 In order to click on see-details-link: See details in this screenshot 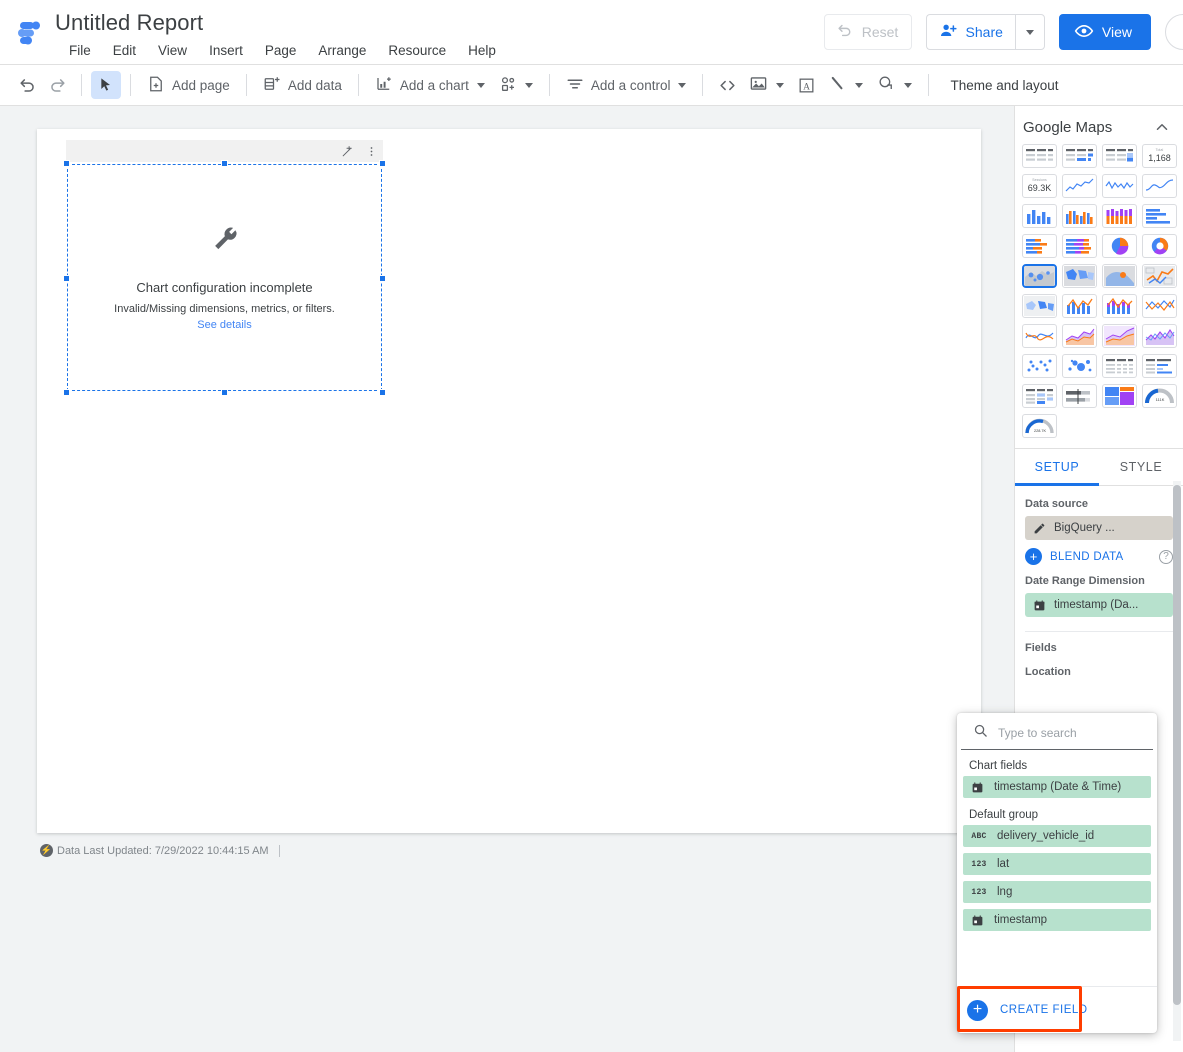, I will do `click(224, 325)`.